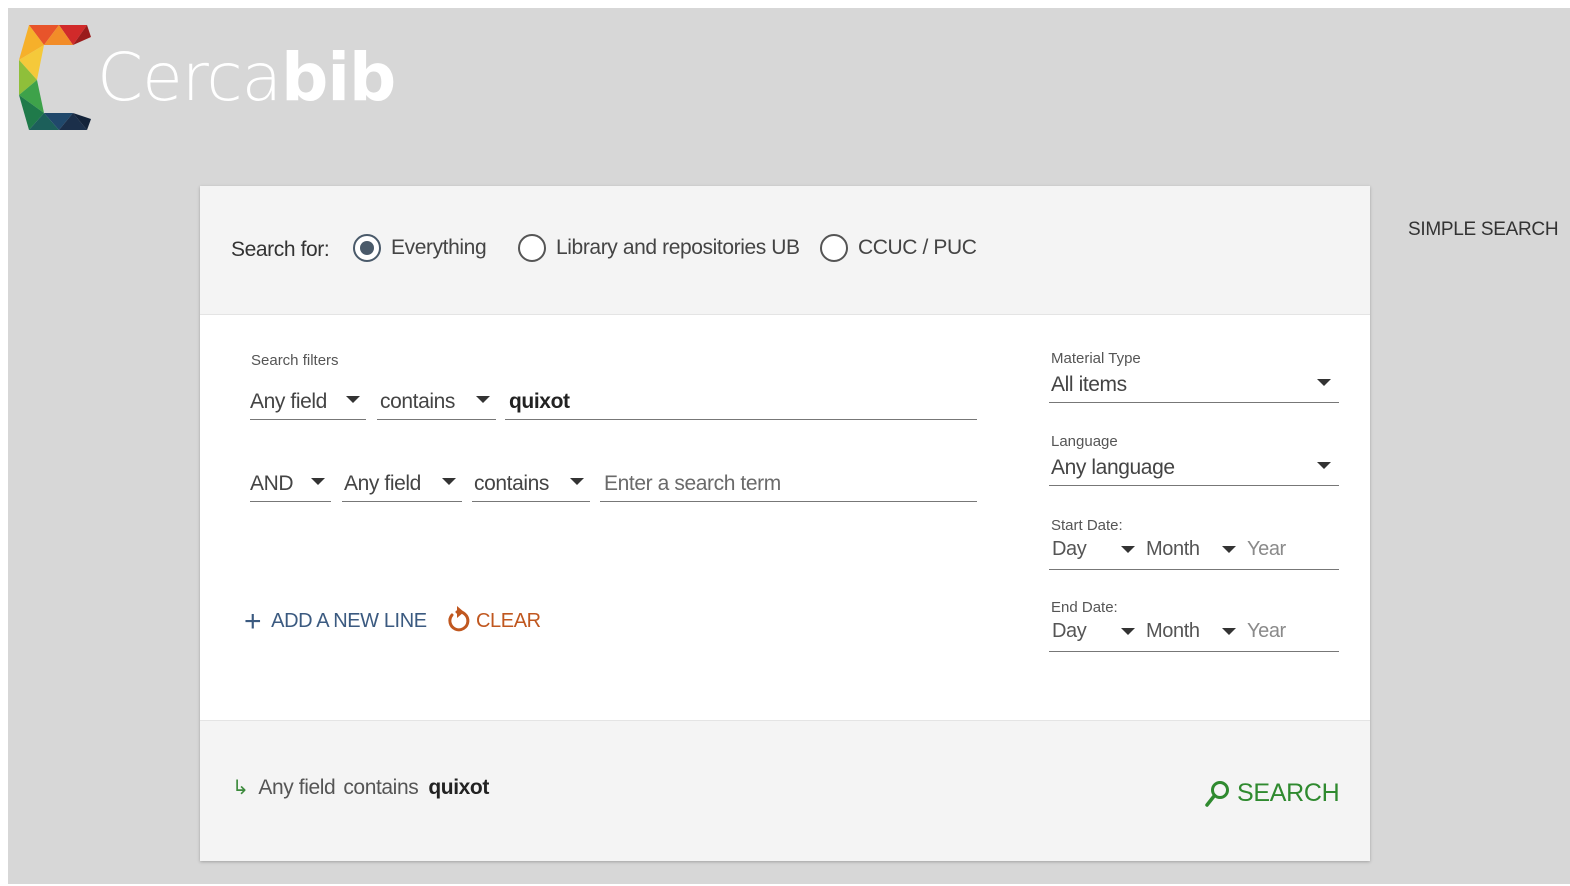 This screenshot has height=886, width=1570. What do you see at coordinates (458, 787) in the screenshot?
I see `summary-term: quixot` at bounding box center [458, 787].